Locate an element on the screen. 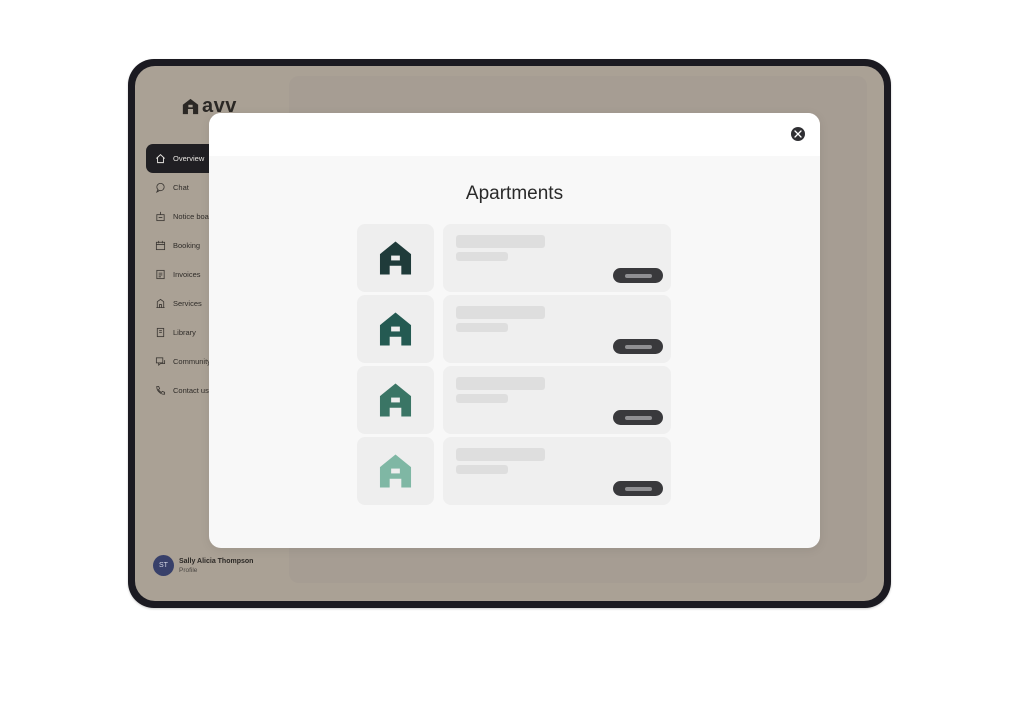  close-icon is located at coordinates (798, 134).